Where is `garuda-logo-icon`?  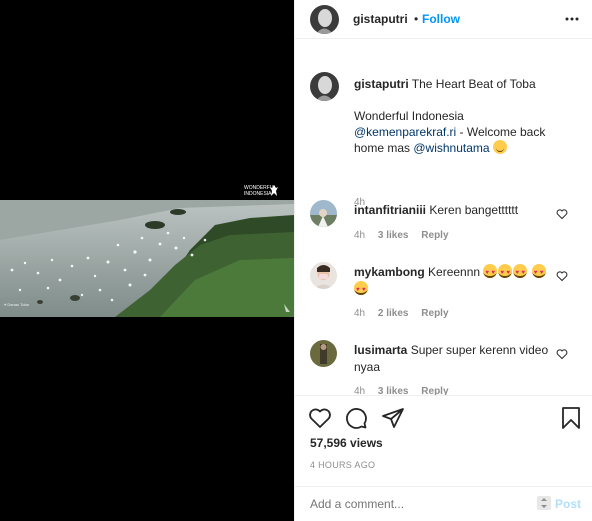 garuda-logo-icon is located at coordinates (274, 190).